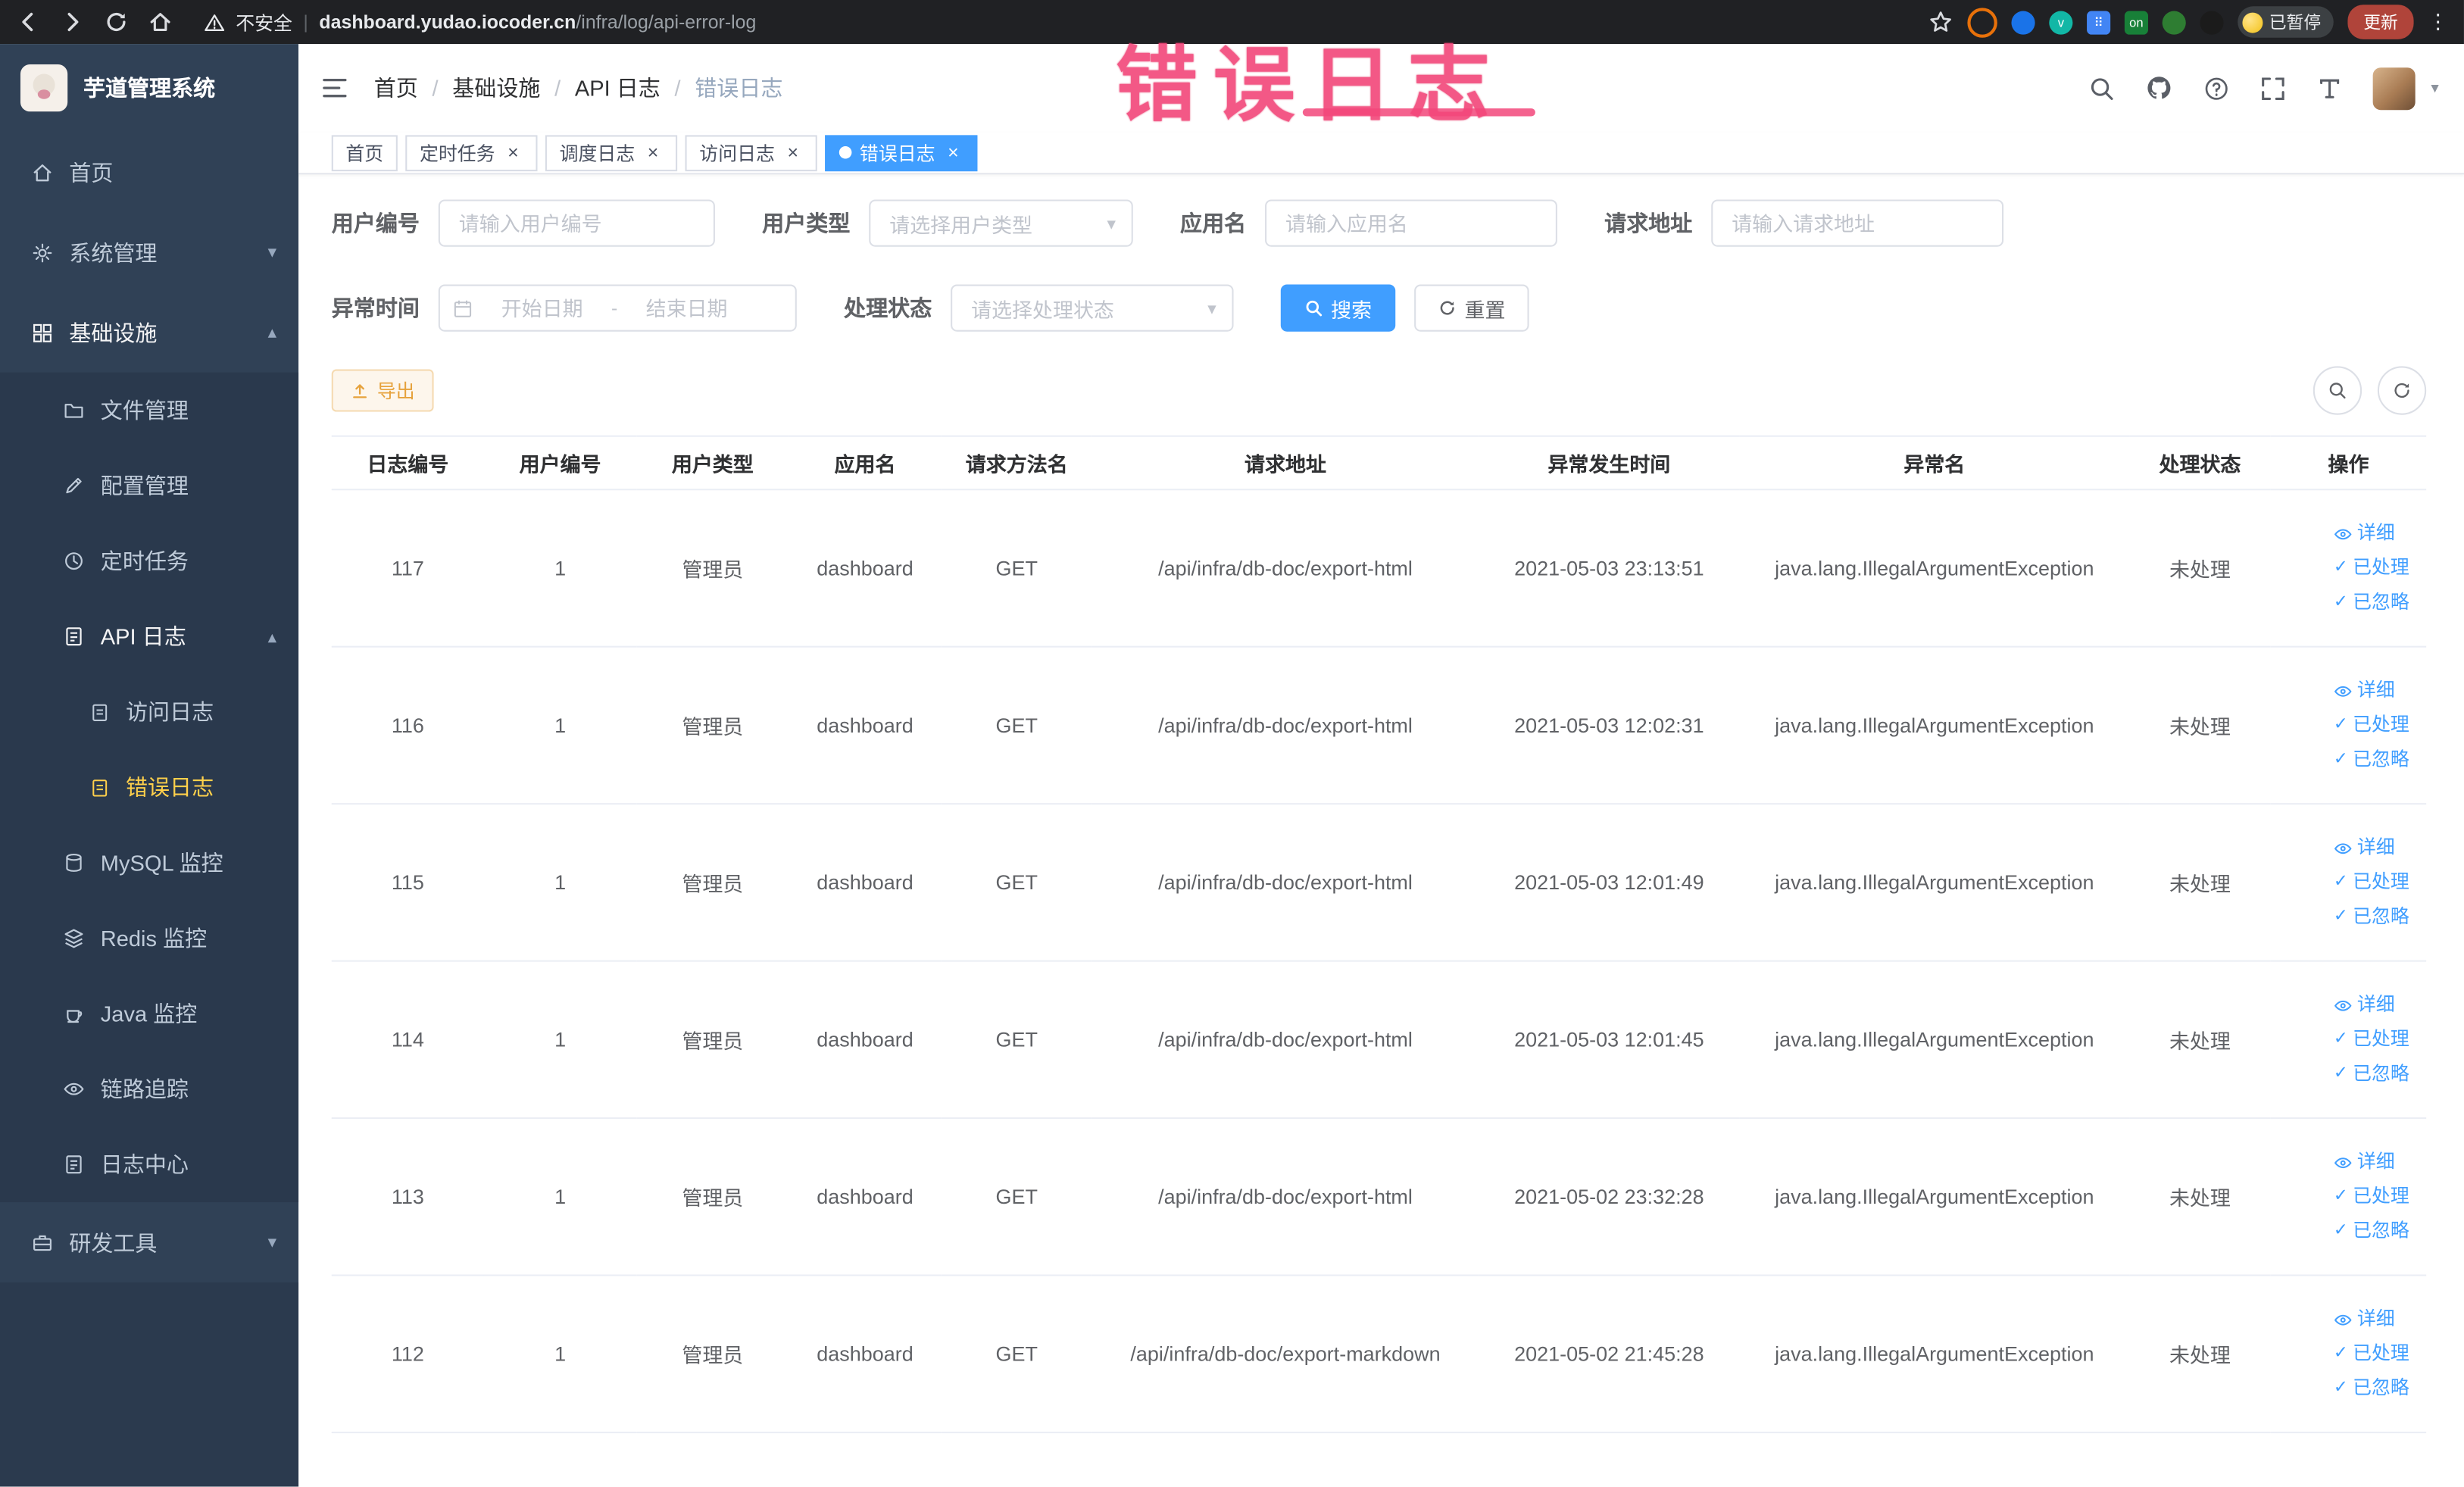 The width and height of the screenshot is (2464, 1487). I want to click on request-url-input, so click(1857, 223).